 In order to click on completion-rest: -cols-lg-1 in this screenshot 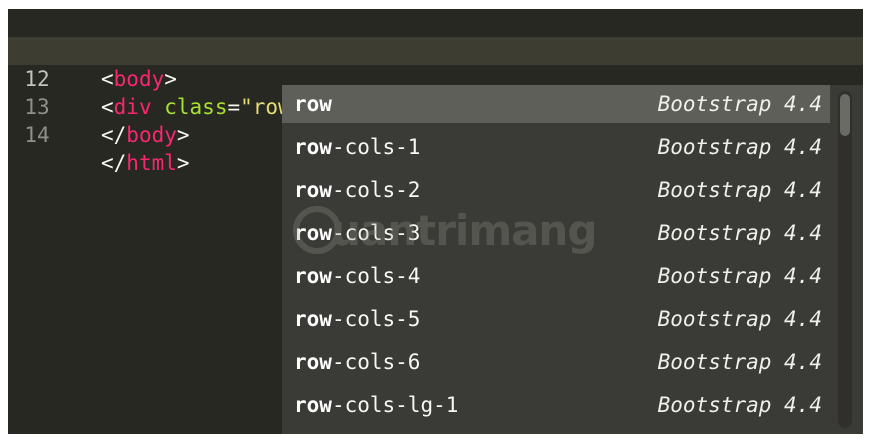, I will do `click(395, 405)`.